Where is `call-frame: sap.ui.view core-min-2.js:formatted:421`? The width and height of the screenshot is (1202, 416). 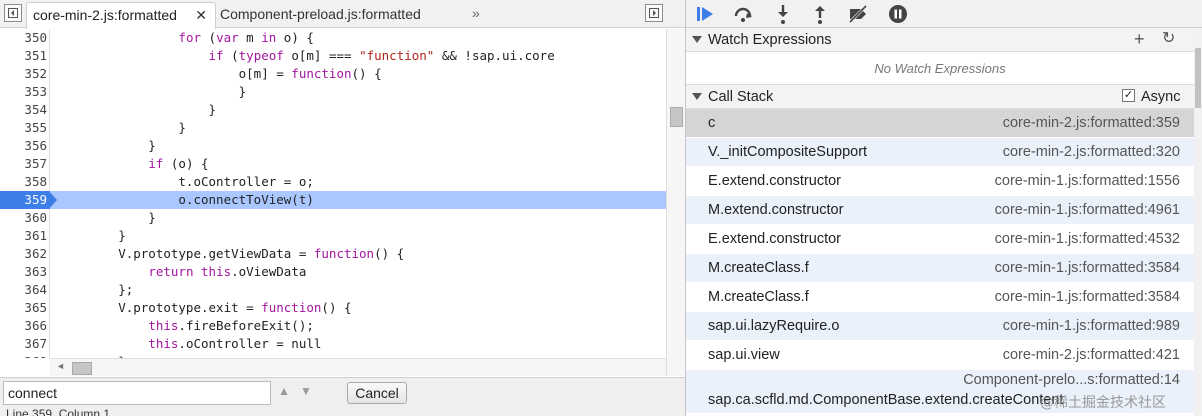
call-frame: sap.ui.view core-min-2.js:formatted:421 is located at coordinates (940, 355).